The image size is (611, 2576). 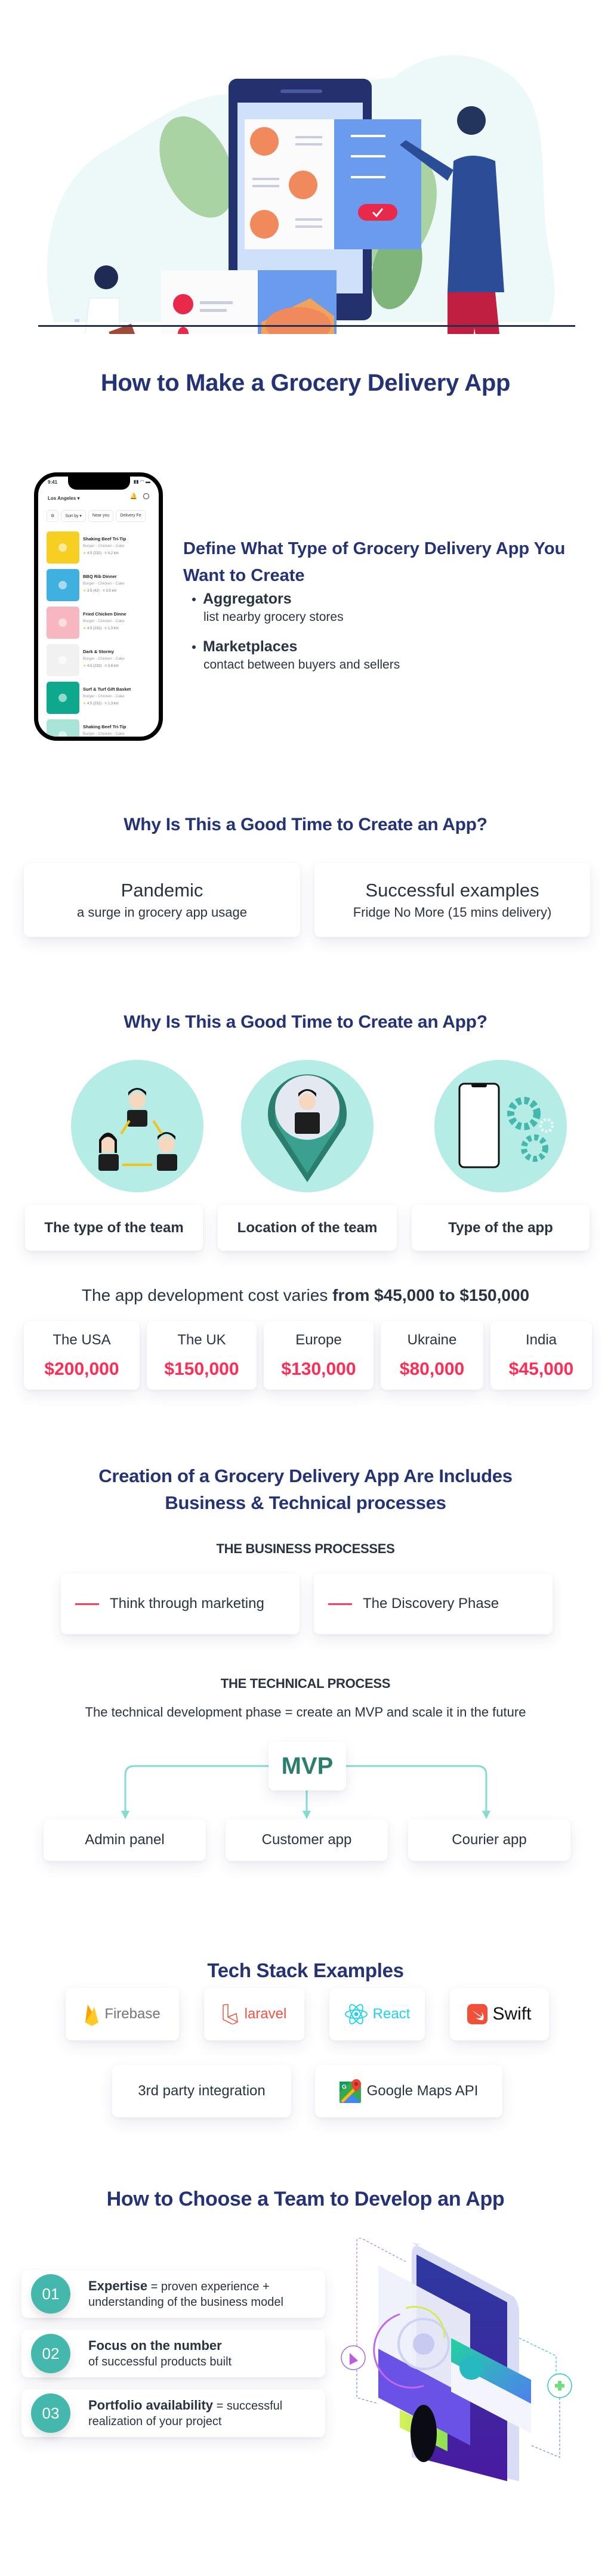 I want to click on cost-card: India $45,000, so click(x=541, y=1355).